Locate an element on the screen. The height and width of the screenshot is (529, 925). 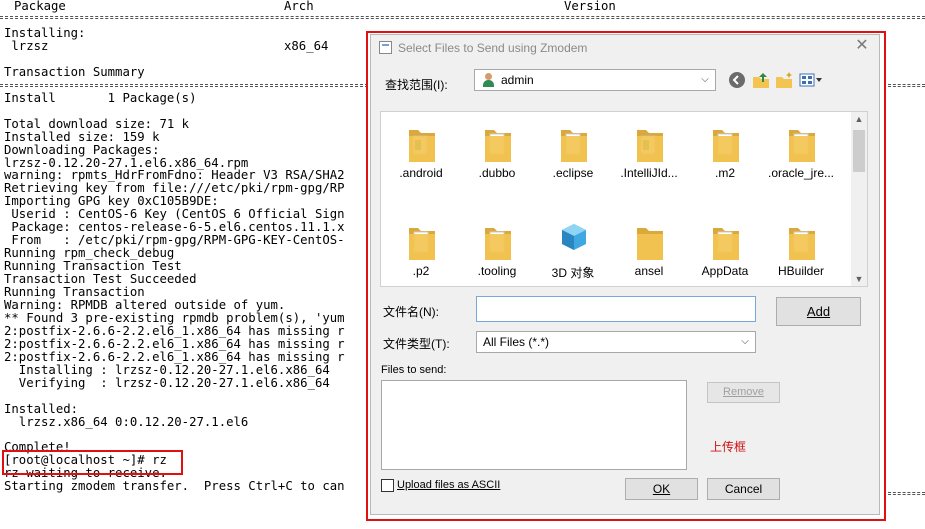
separator-rule-bottom is located at coordinates (906, 493).